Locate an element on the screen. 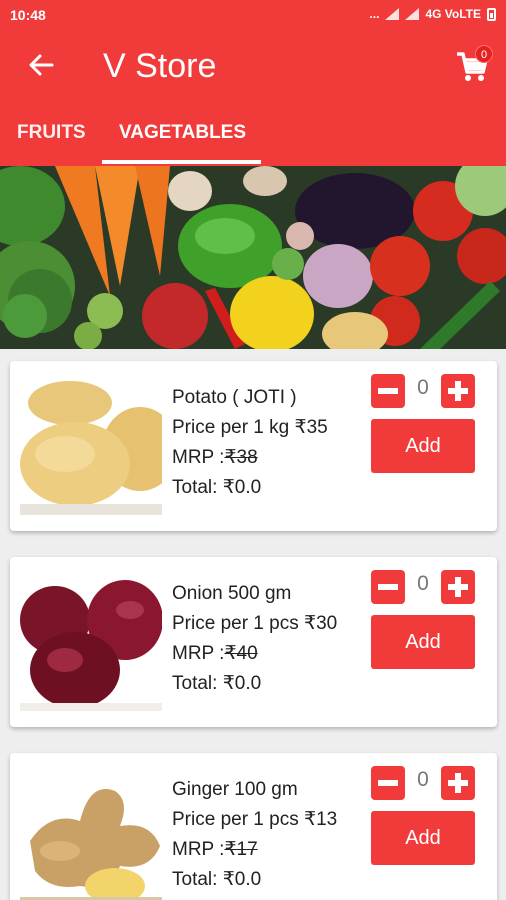 The height and width of the screenshot is (900, 506). app-title: V Store is located at coordinates (160, 66).